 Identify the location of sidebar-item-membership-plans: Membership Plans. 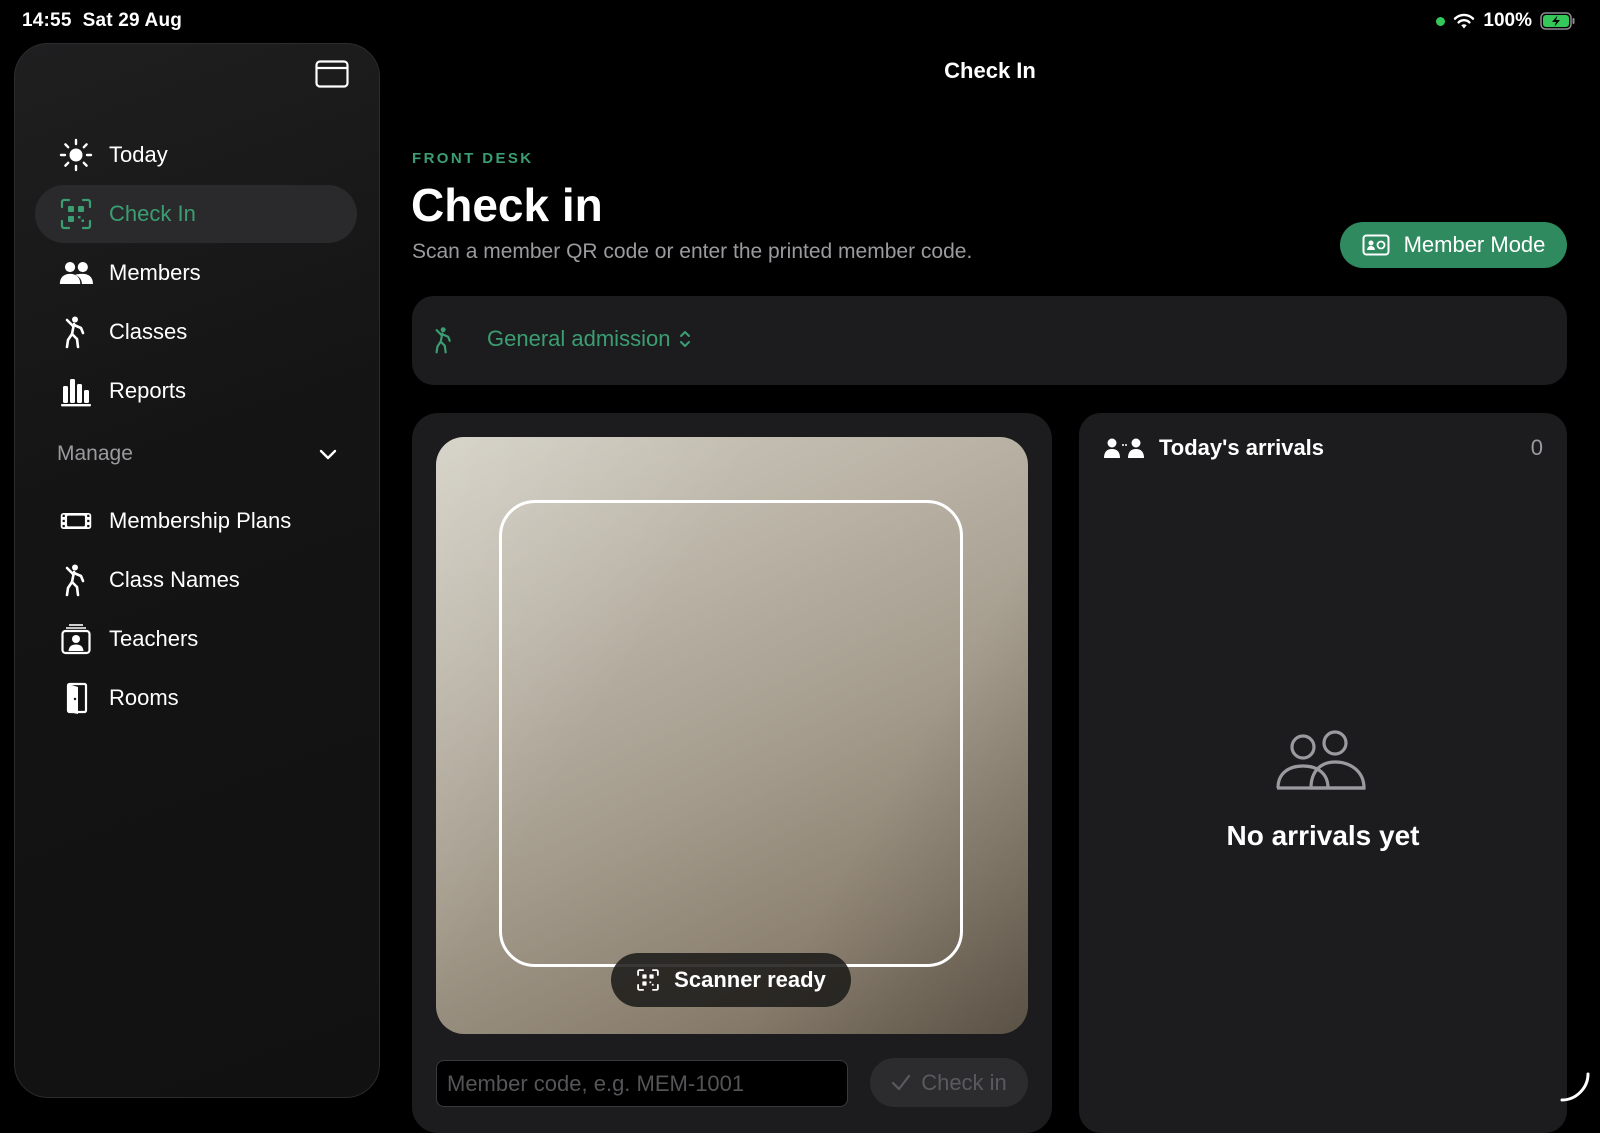
(196, 521).